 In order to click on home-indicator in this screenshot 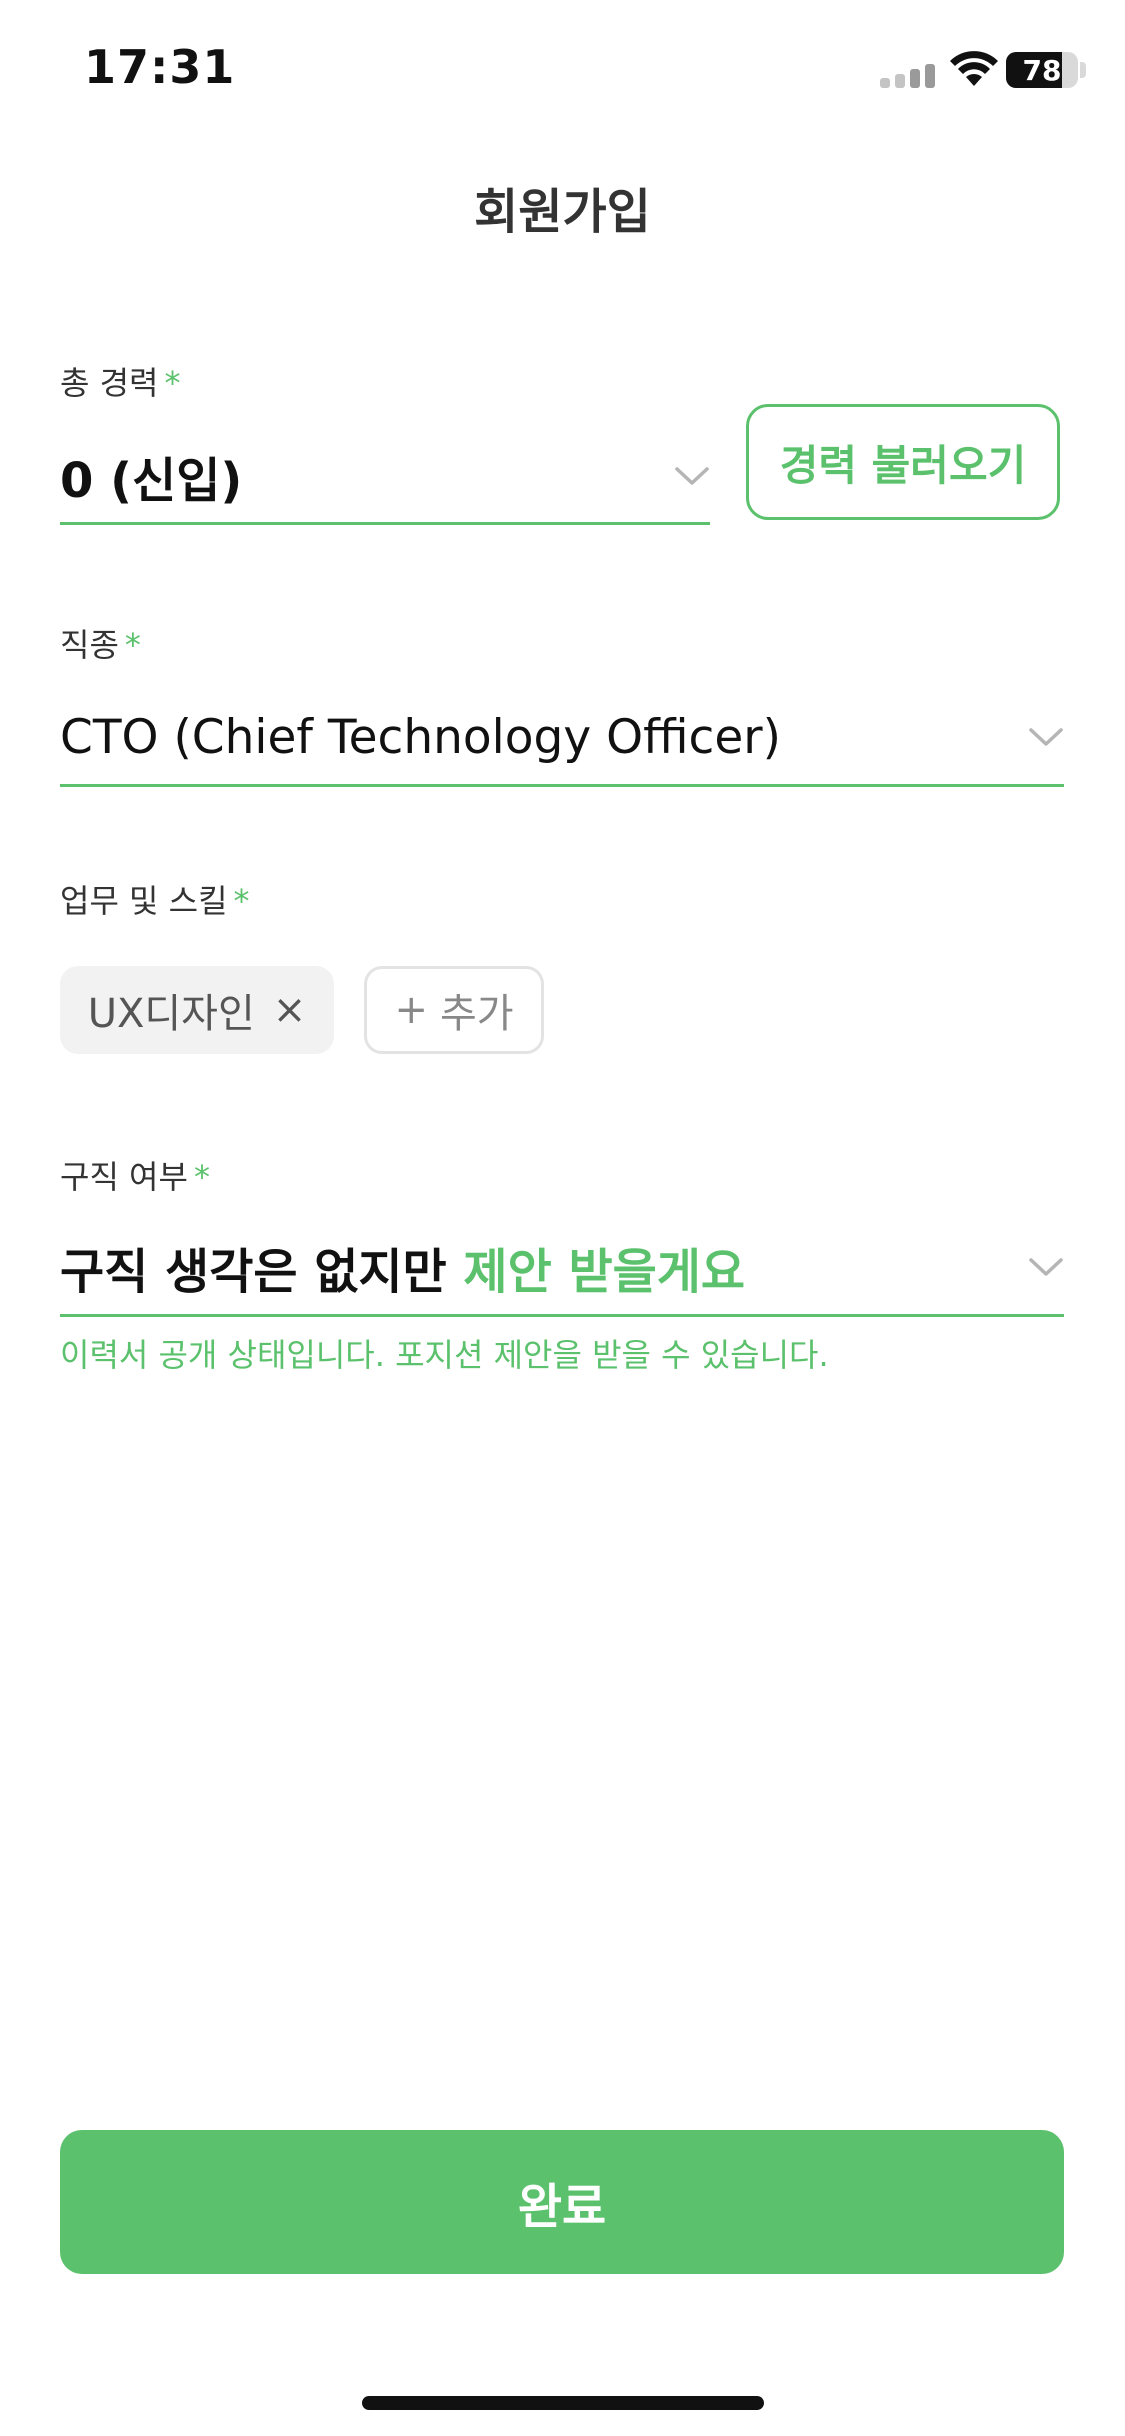, I will do `click(563, 2403)`.